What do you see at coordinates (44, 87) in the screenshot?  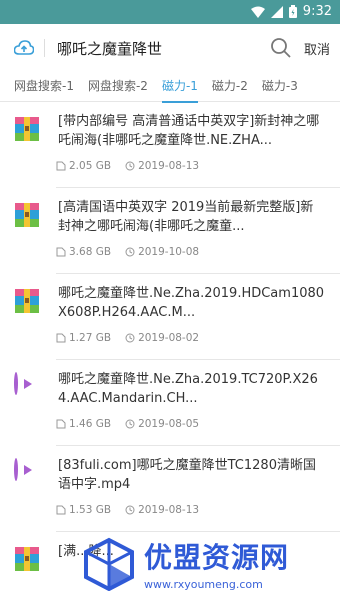 I see `tab-cloud-search-1: 网盘搜索-1` at bounding box center [44, 87].